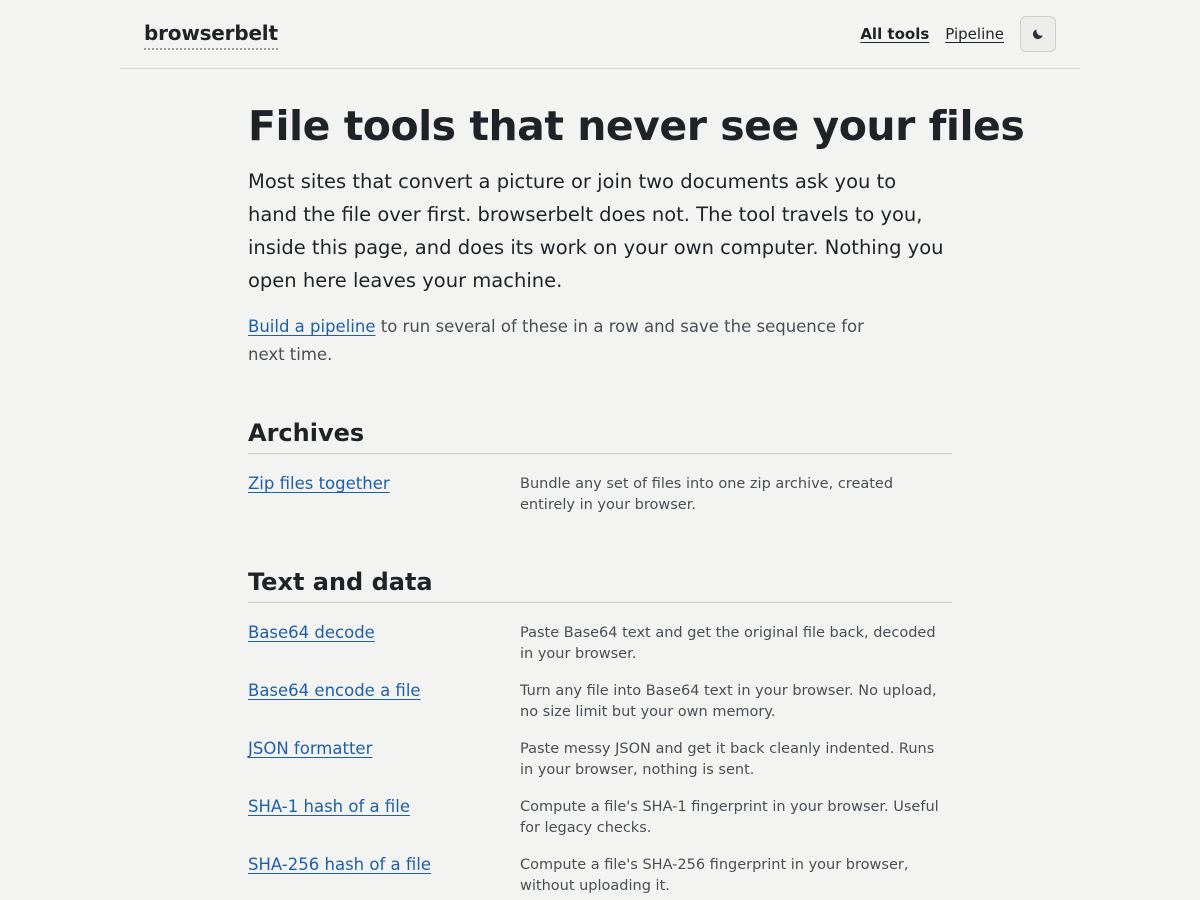 This screenshot has height=900, width=1200. What do you see at coordinates (384, 494) in the screenshot?
I see `tool-link-zip: Zip files together` at bounding box center [384, 494].